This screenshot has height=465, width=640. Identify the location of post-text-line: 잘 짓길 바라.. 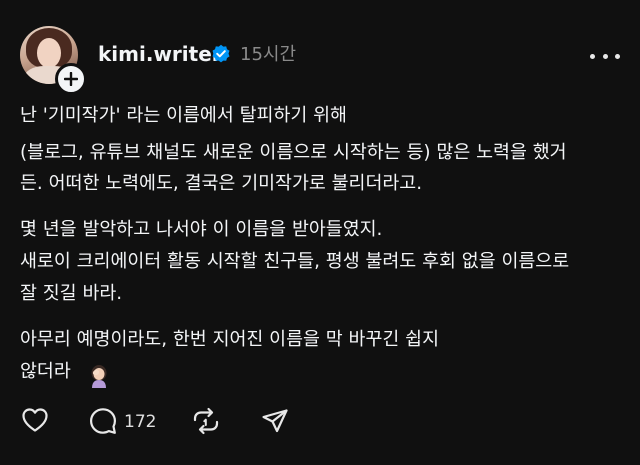
(71, 293).